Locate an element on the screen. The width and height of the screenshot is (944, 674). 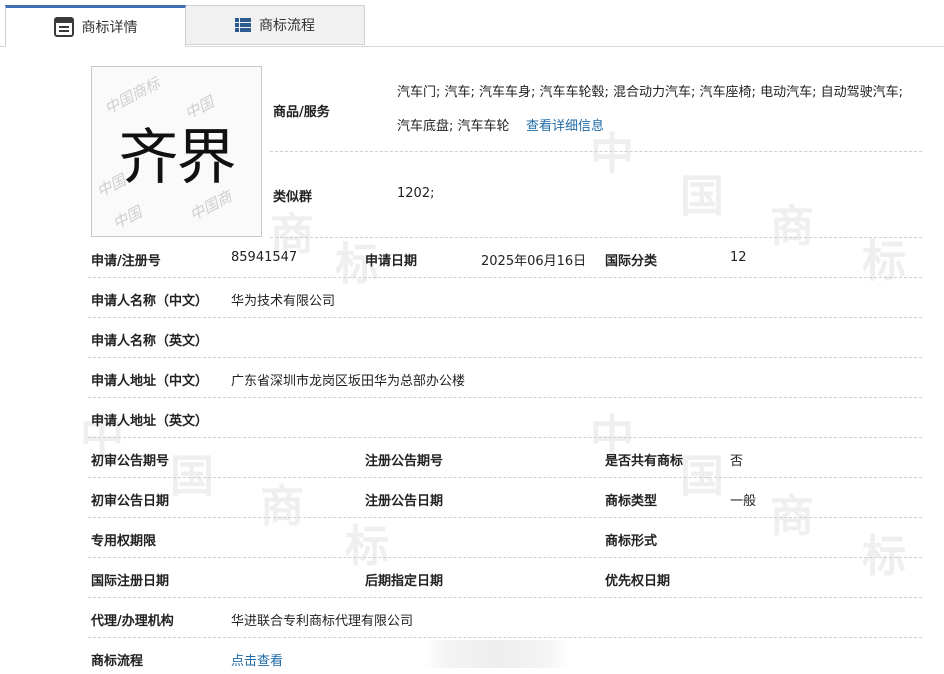
reg-no-label: 申请/注册号 is located at coordinates (126, 261).